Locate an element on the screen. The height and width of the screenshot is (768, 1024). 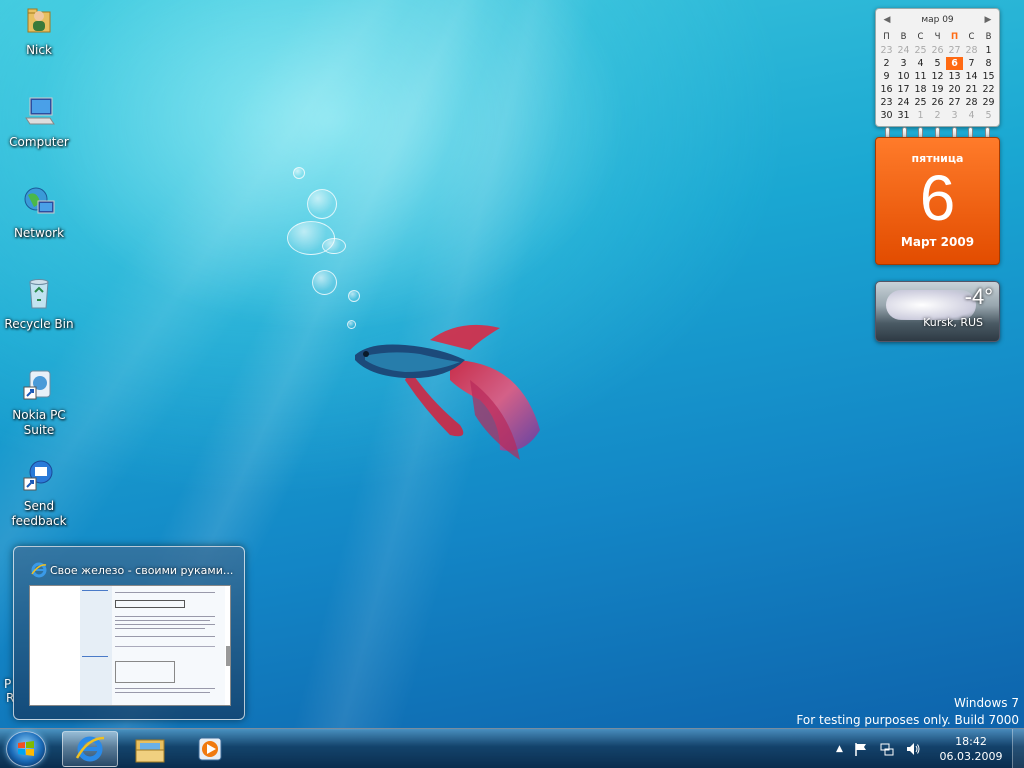
prev-month-arrow-icon: ◀ is located at coordinates (887, 20).